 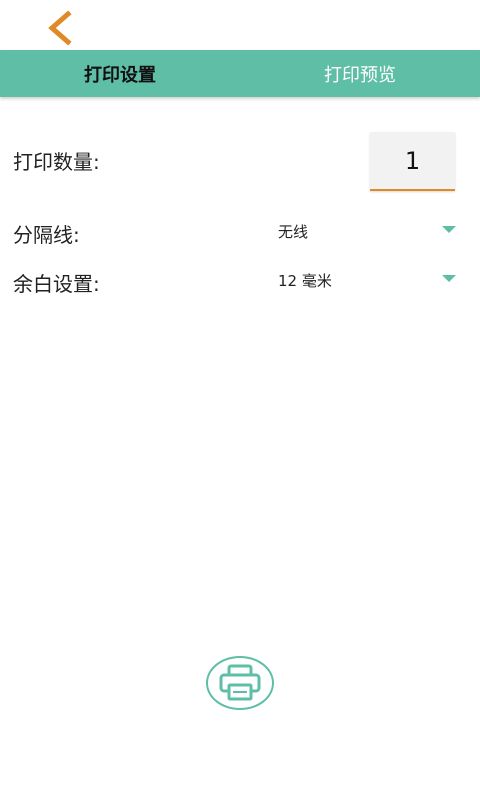 What do you see at coordinates (369, 231) in the screenshot?
I see `divider-select: 无线` at bounding box center [369, 231].